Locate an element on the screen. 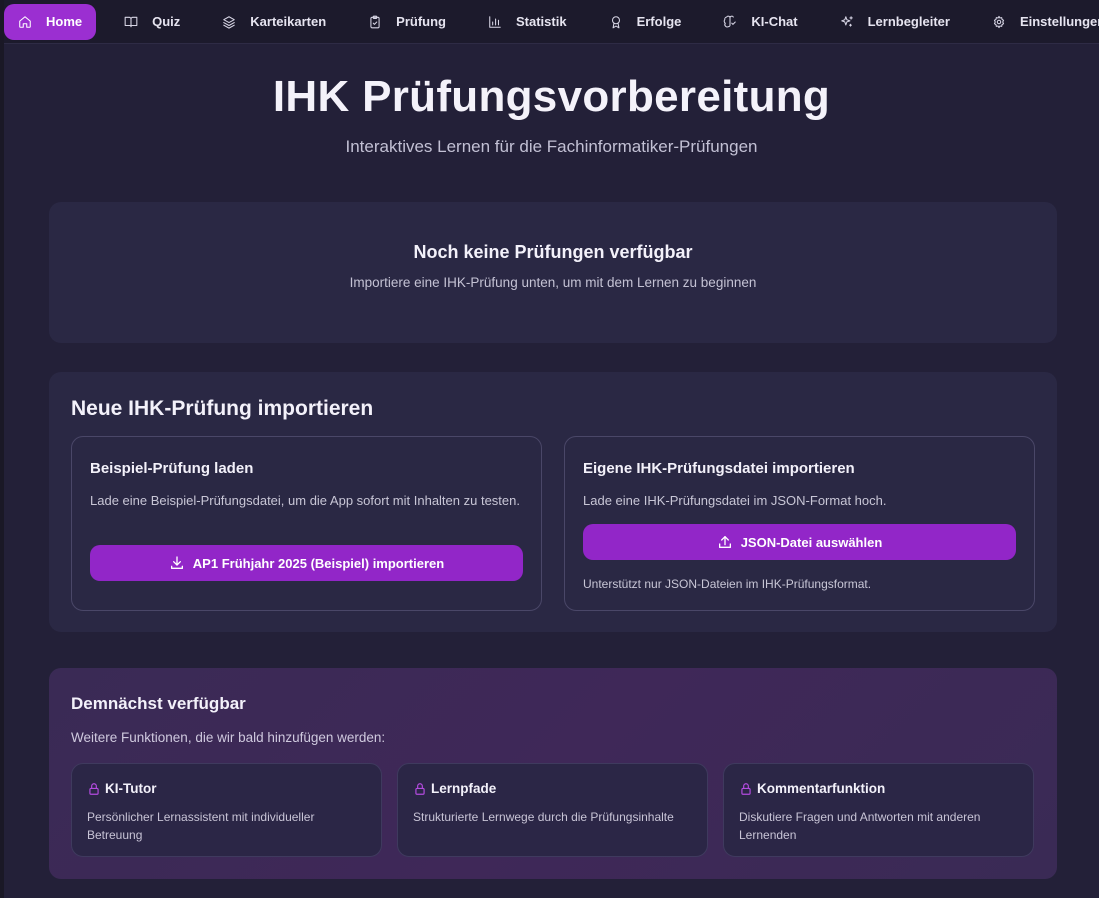 The image size is (1099, 898). home-icon is located at coordinates (25, 21).